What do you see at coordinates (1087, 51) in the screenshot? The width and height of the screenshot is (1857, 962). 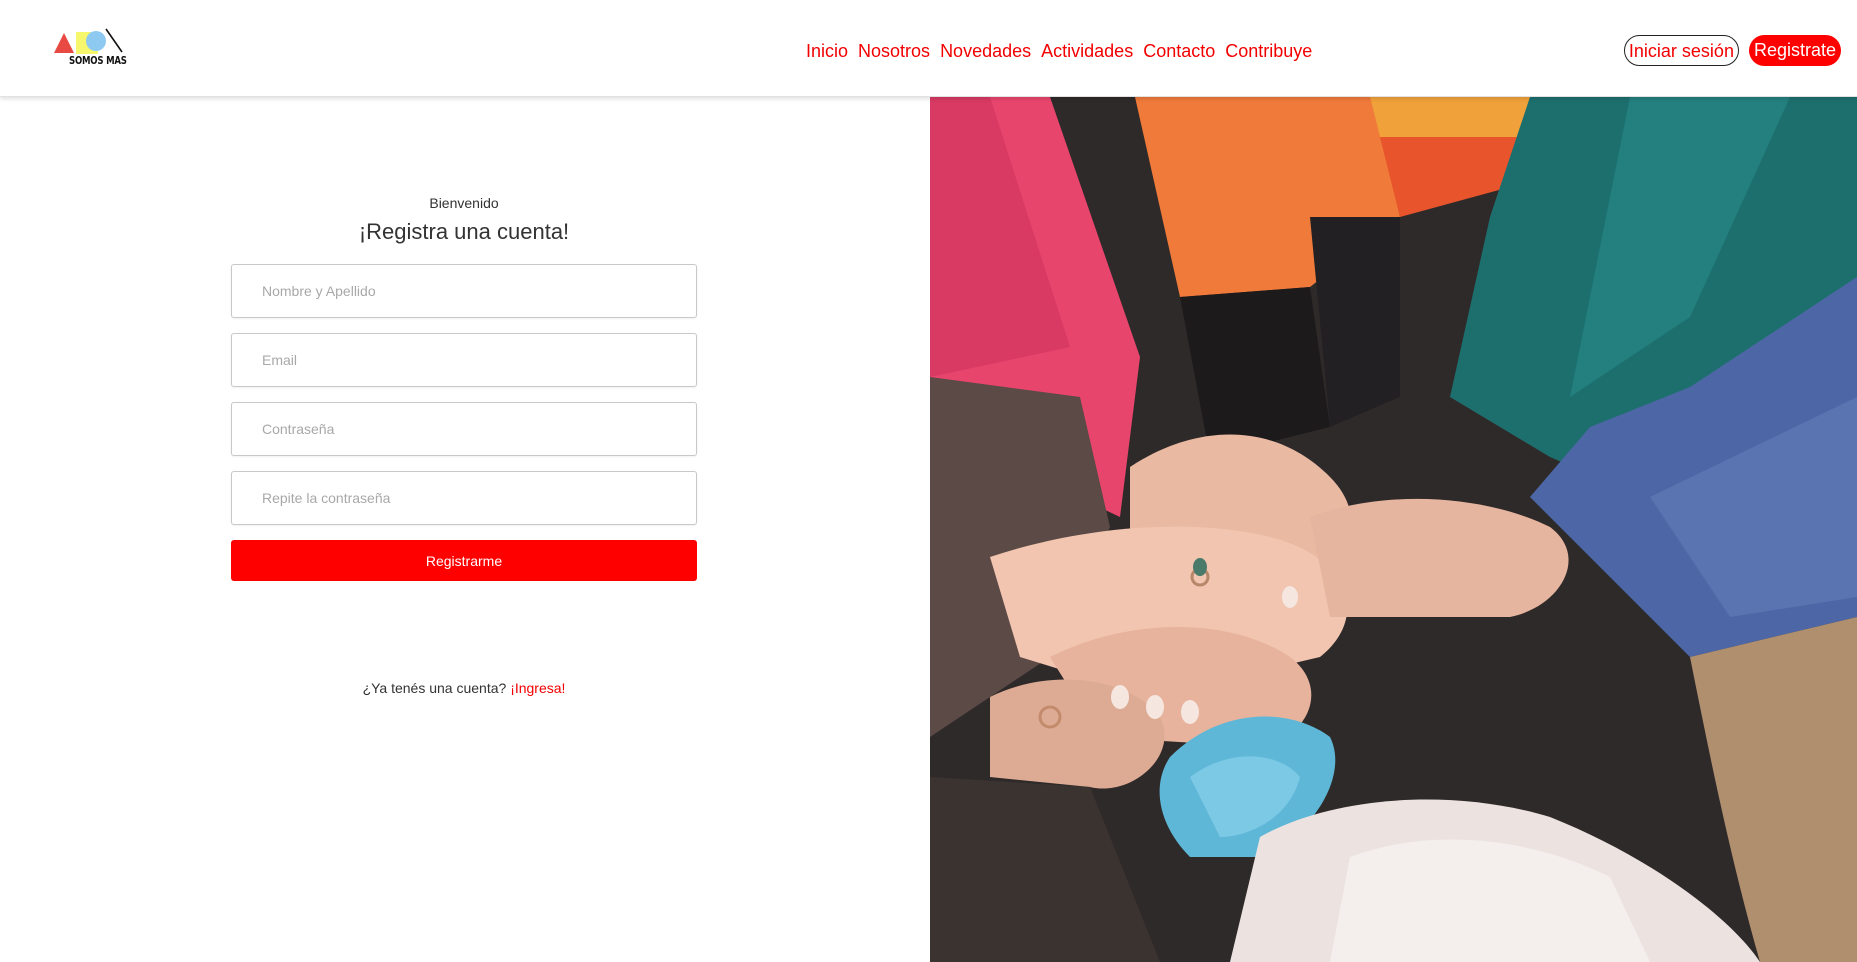 I see `nav-link-actividades: Actividades` at bounding box center [1087, 51].